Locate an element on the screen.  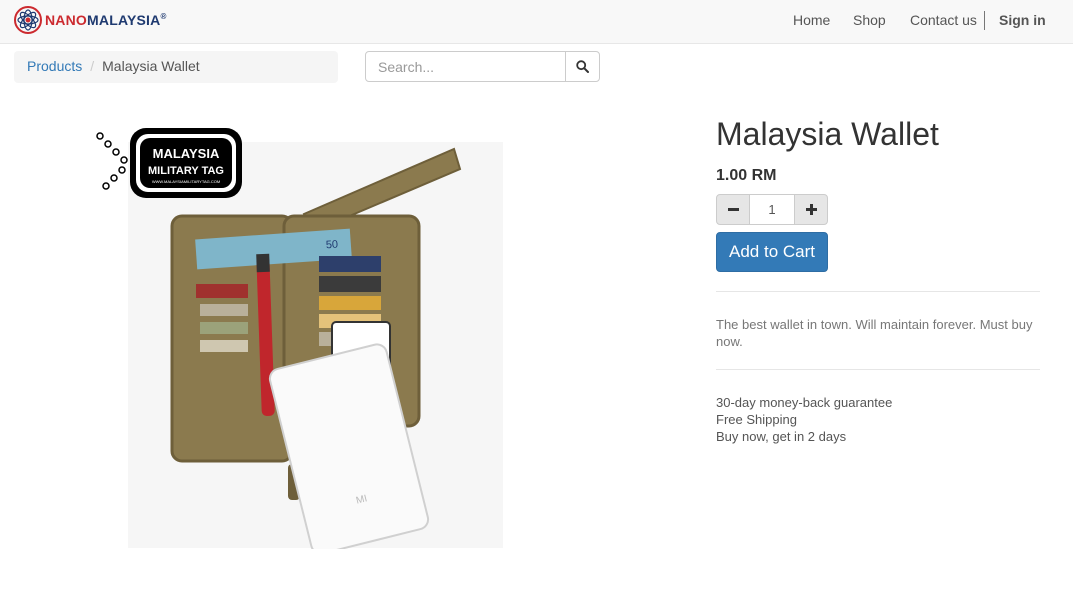
svg-text: MILITARY TAG is located at coordinates (186, 171).